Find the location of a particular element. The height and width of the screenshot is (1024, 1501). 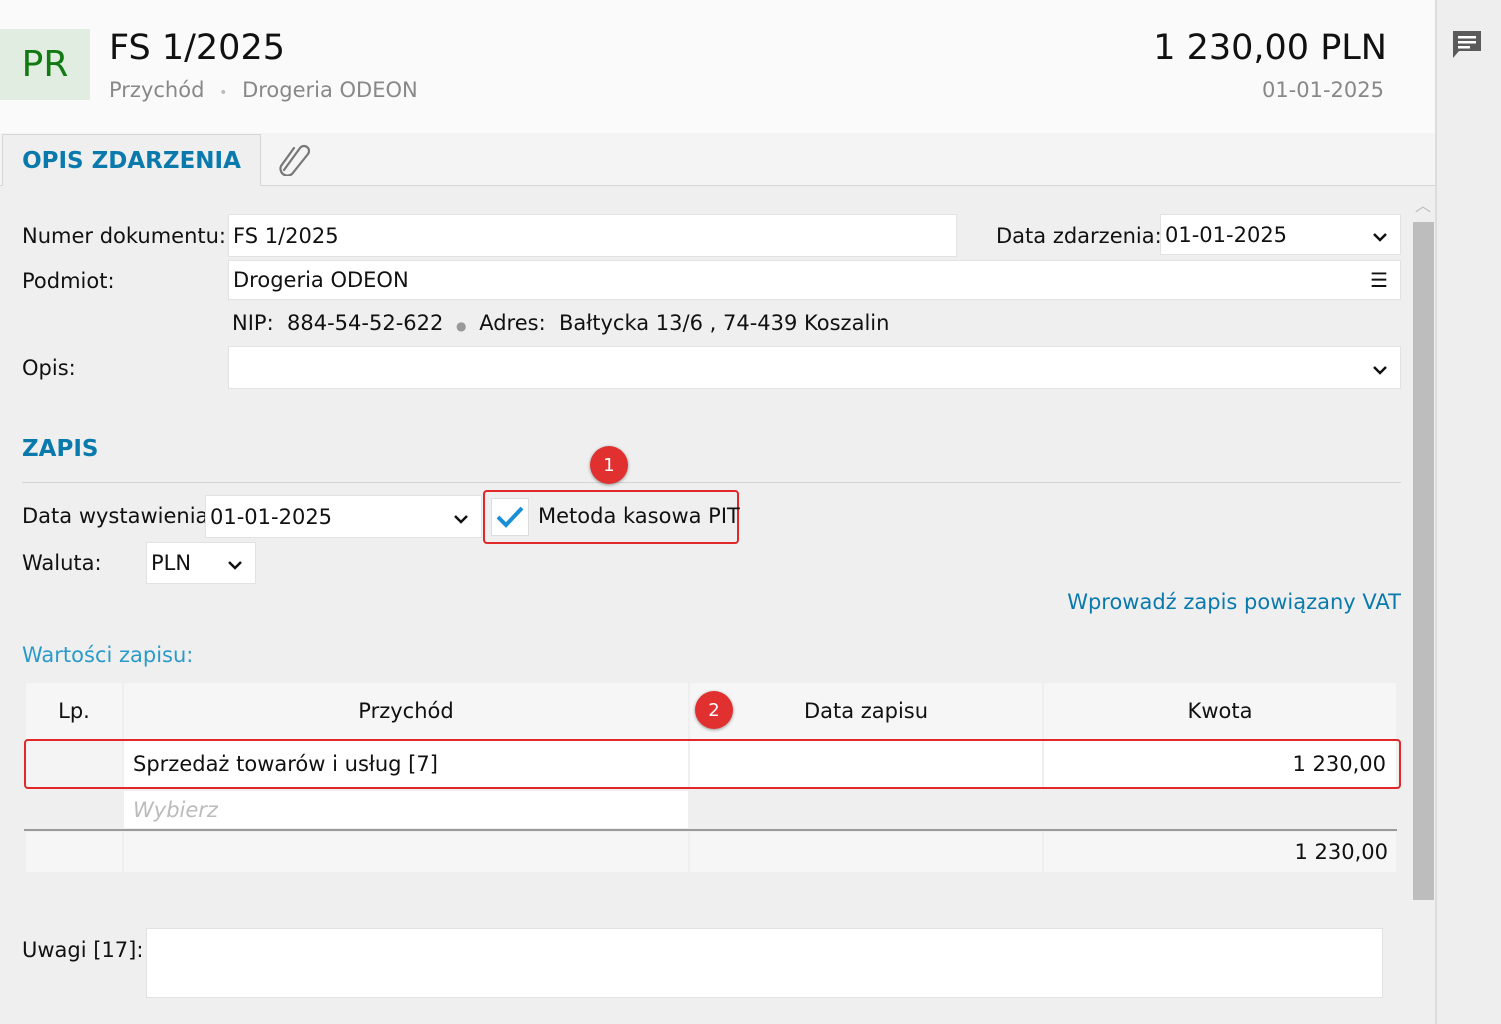

party-input: Drogeria ODEON ☰ is located at coordinates (814, 280).